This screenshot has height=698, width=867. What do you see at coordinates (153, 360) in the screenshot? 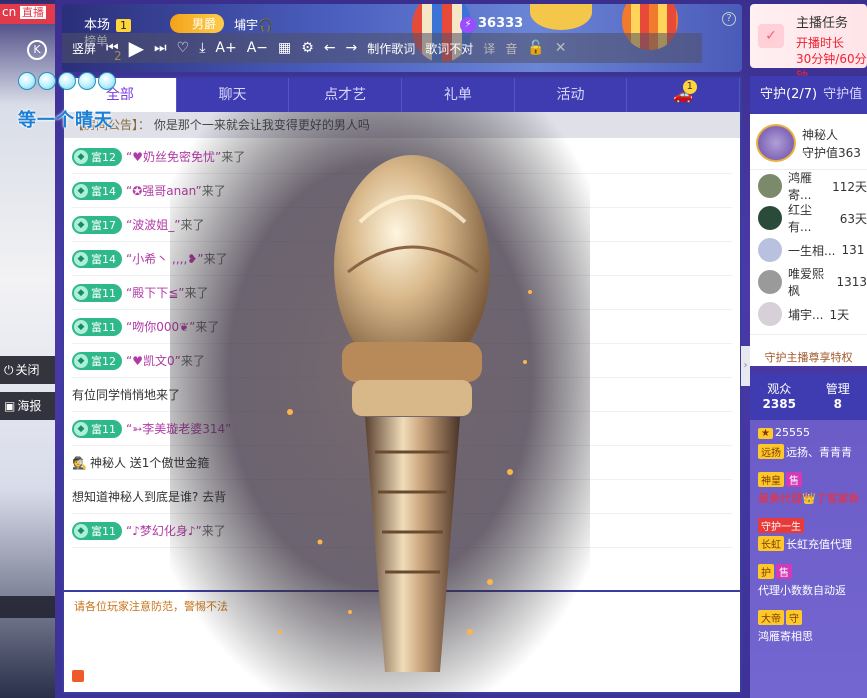
I see `username: “♥凯文0”` at bounding box center [153, 360].